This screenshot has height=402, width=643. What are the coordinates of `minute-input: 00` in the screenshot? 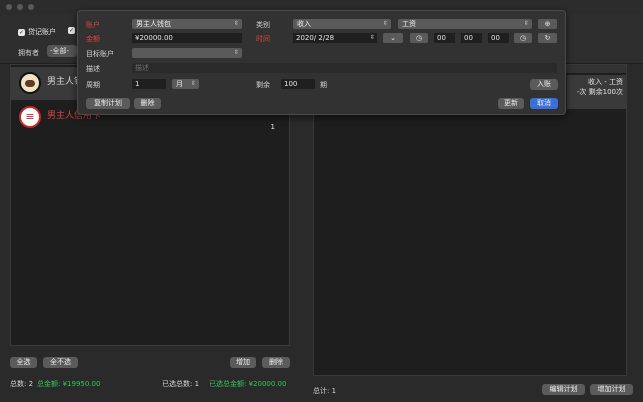 It's located at (471, 38).